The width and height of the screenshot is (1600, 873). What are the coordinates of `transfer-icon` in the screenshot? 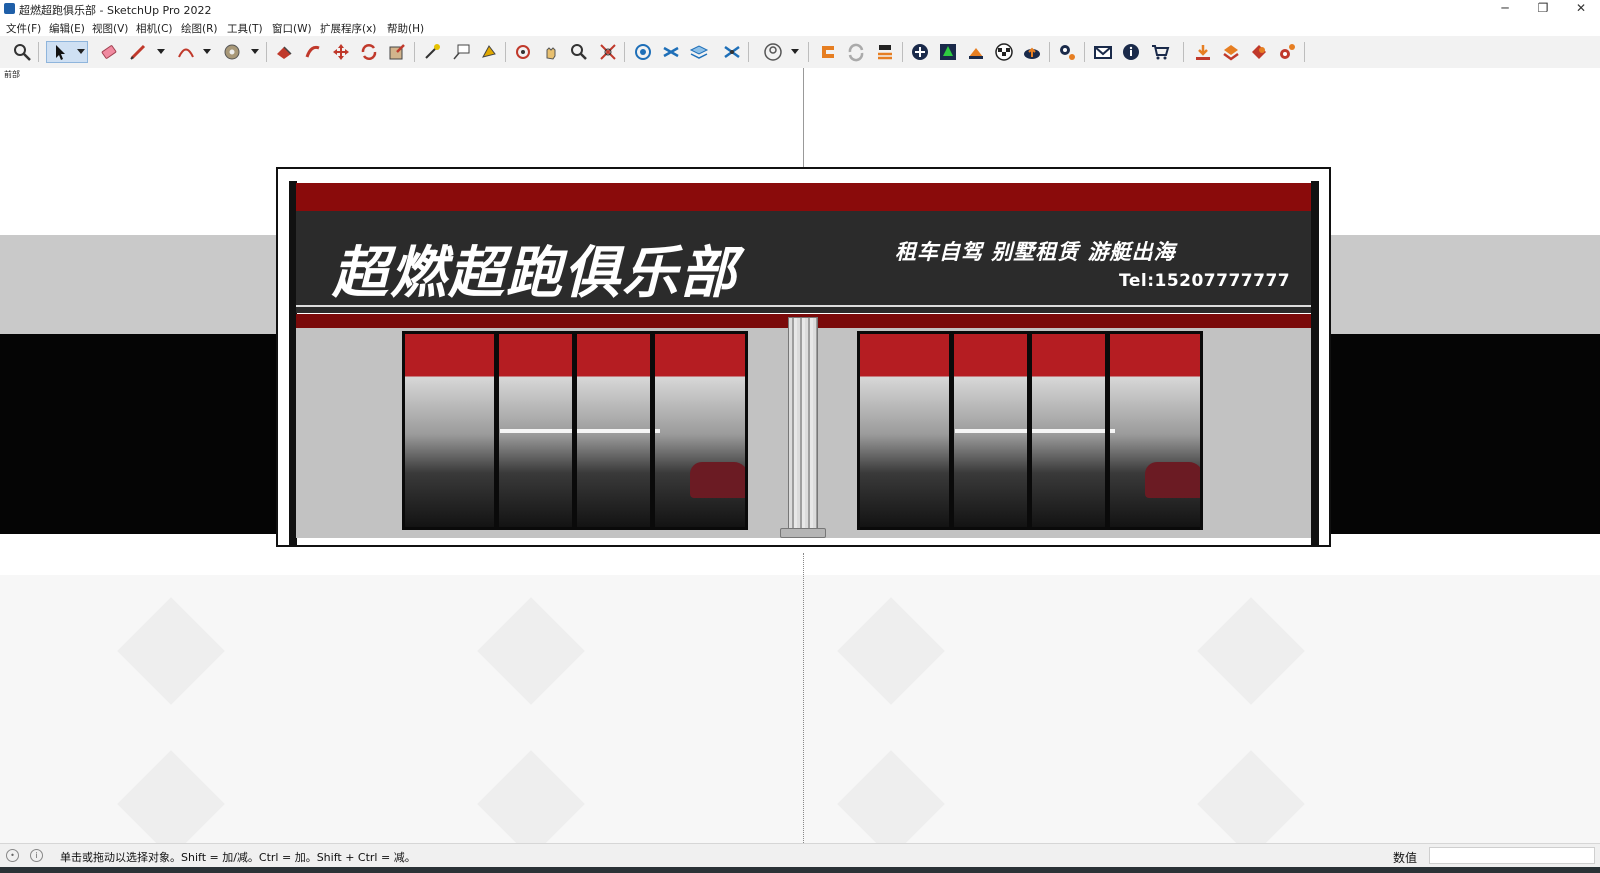 It's located at (885, 52).